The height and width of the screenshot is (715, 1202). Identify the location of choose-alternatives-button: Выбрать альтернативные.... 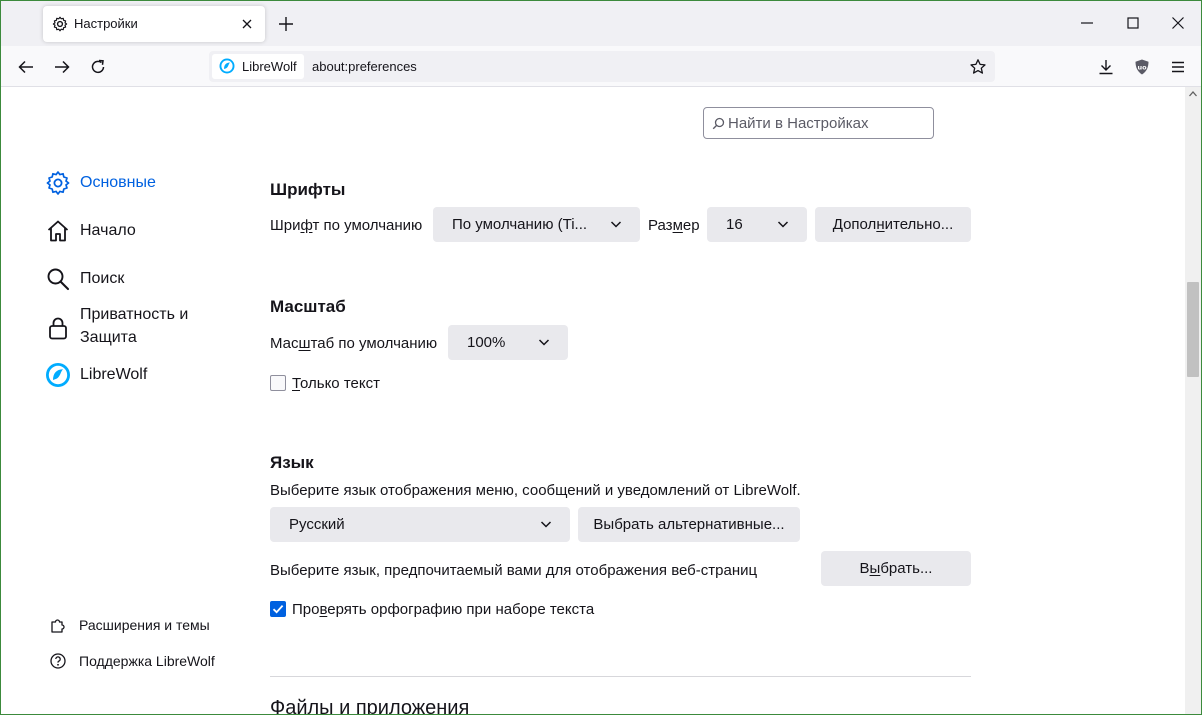
(689, 524).